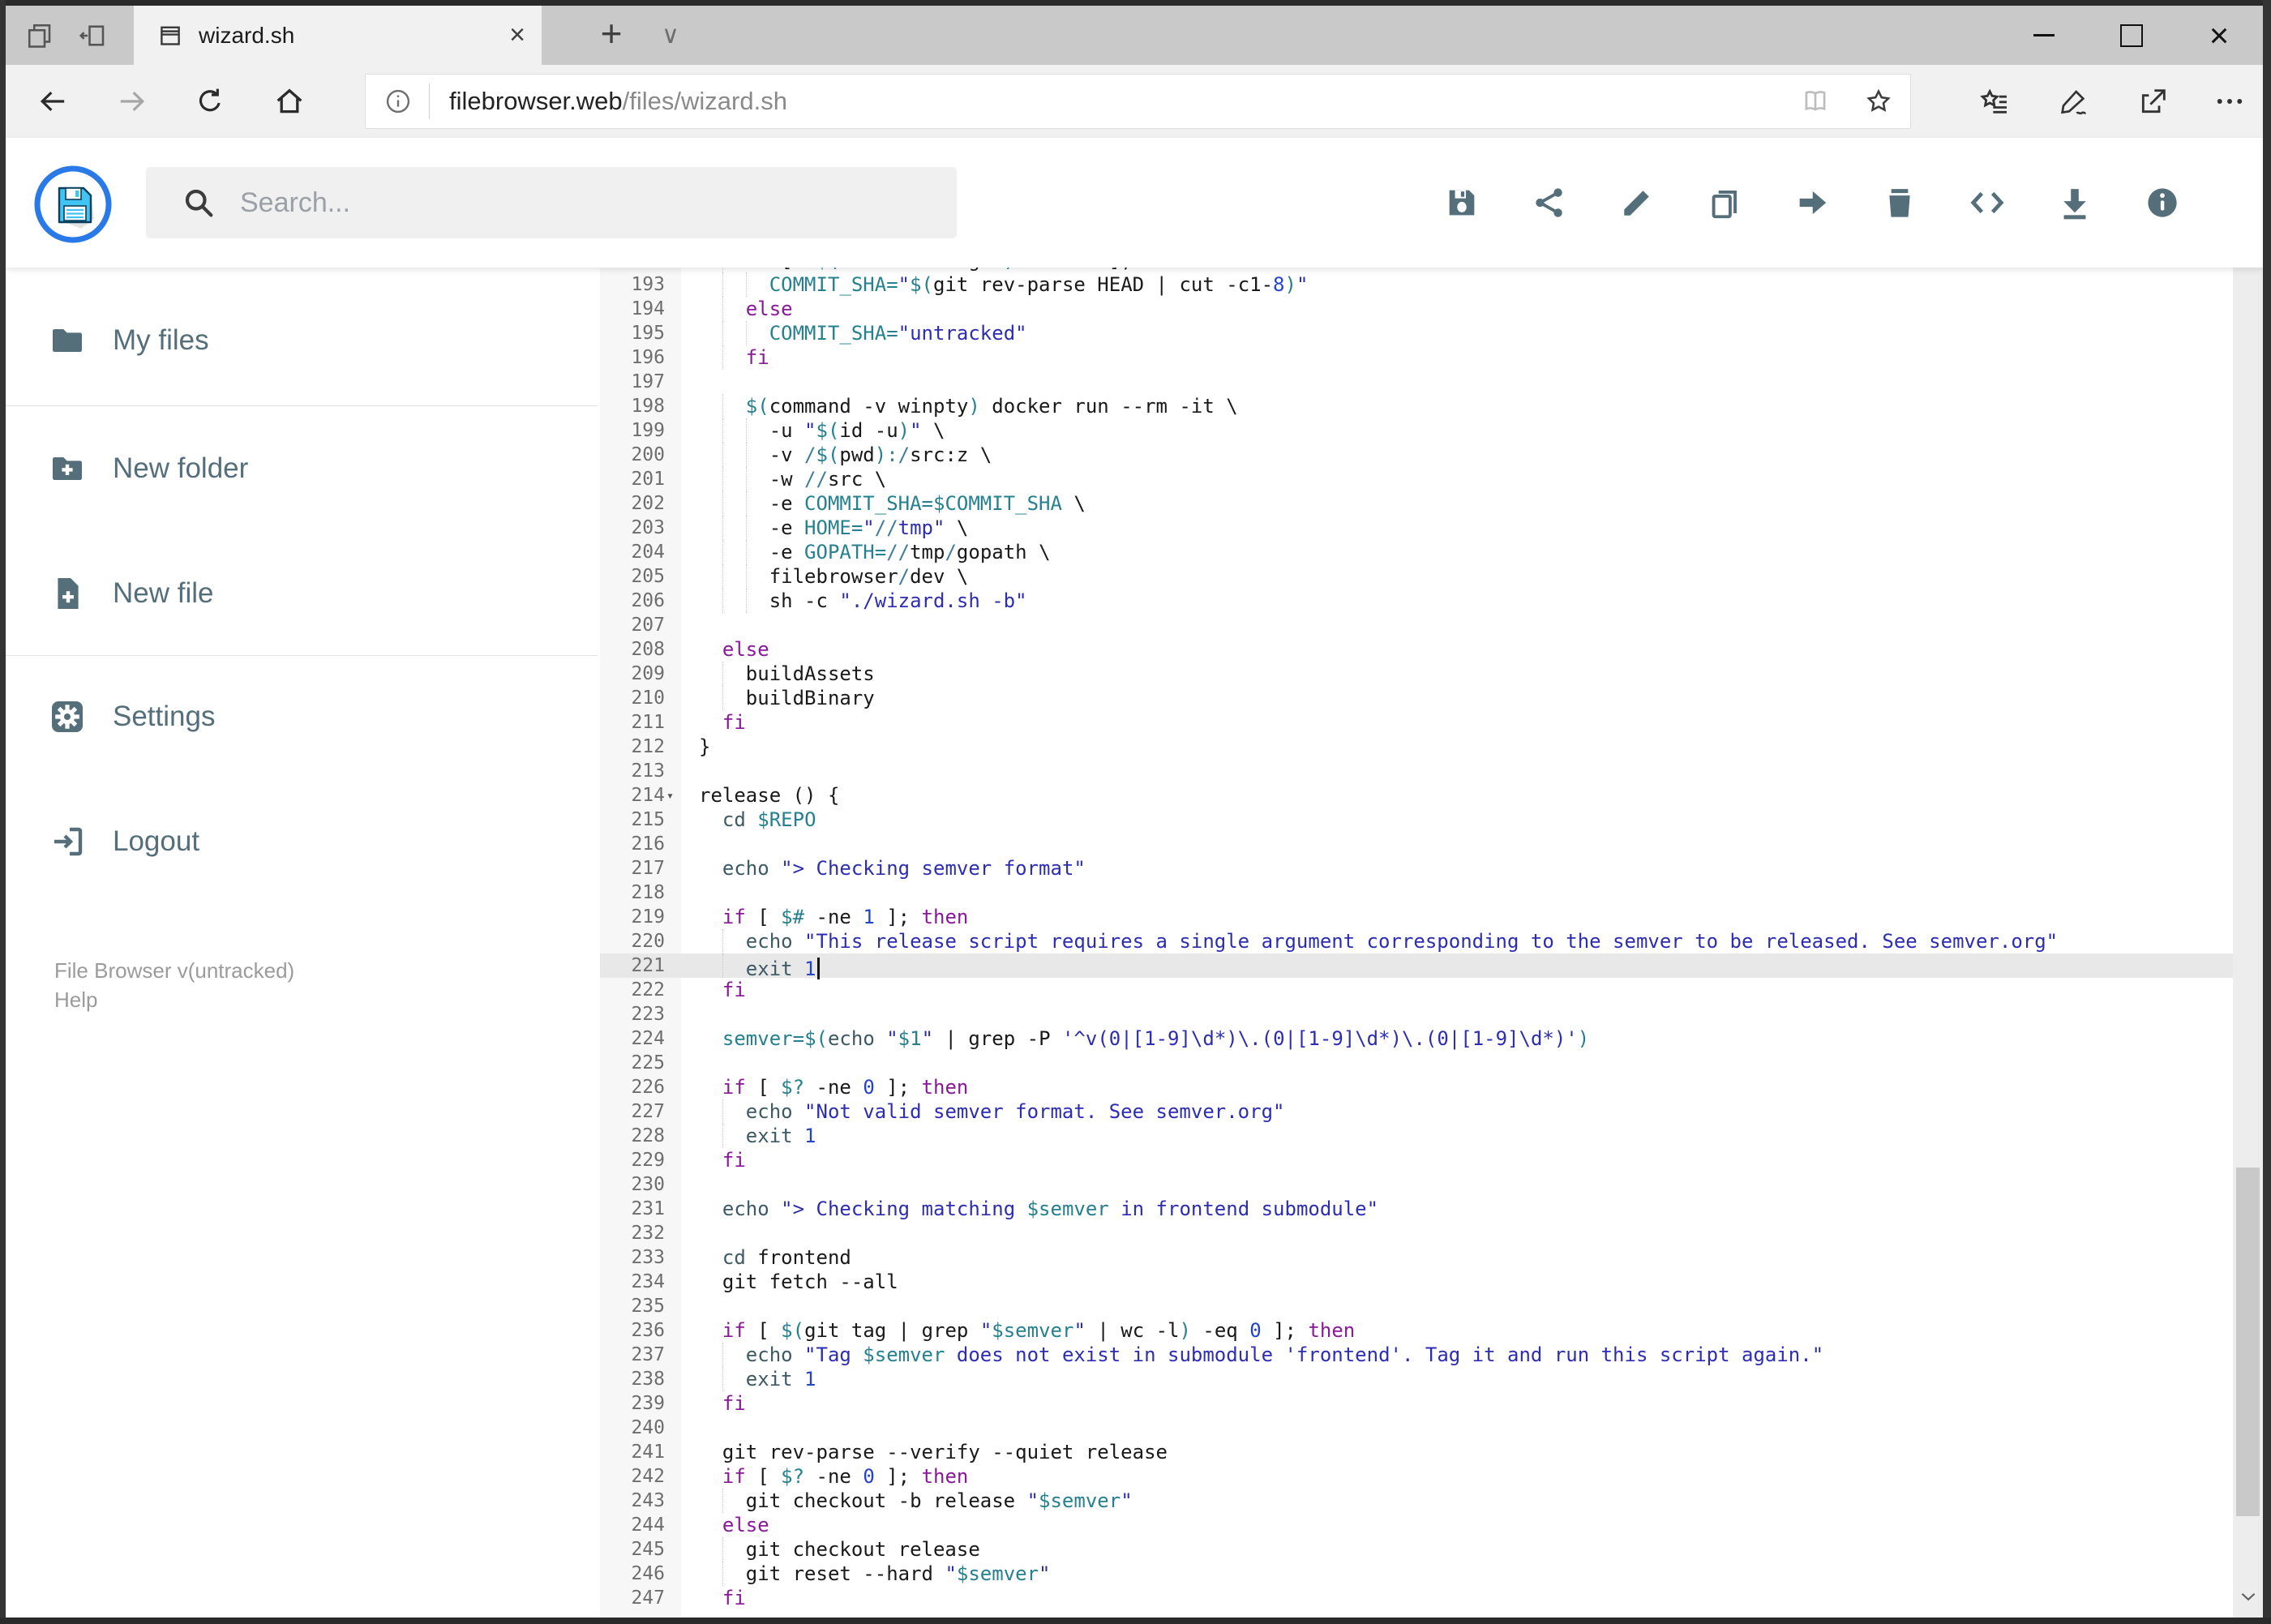  I want to click on code-line: 243 git checkout -b release "$semver", so click(1417, 1501).